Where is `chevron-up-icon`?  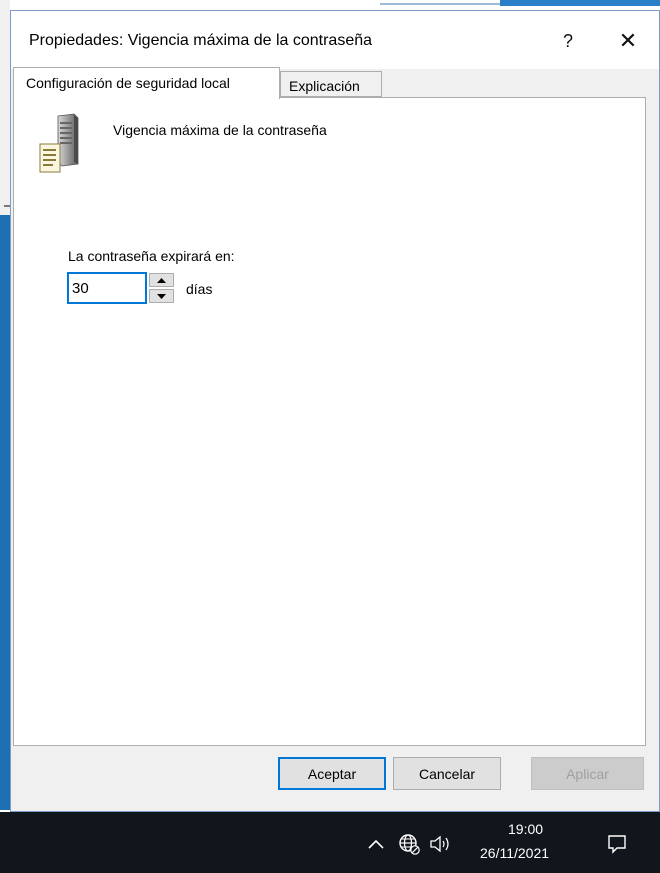 chevron-up-icon is located at coordinates (376, 844).